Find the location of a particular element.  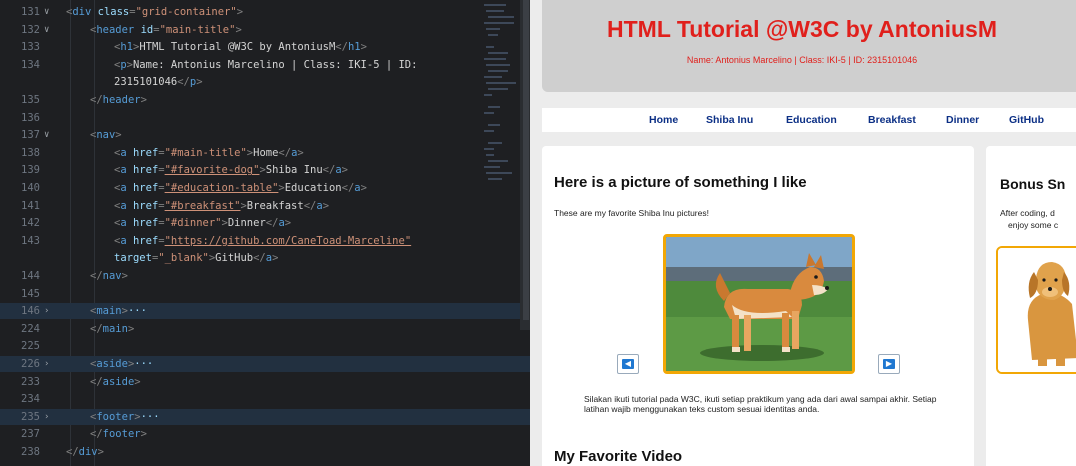

shiba-inu-illustration is located at coordinates (759, 304).